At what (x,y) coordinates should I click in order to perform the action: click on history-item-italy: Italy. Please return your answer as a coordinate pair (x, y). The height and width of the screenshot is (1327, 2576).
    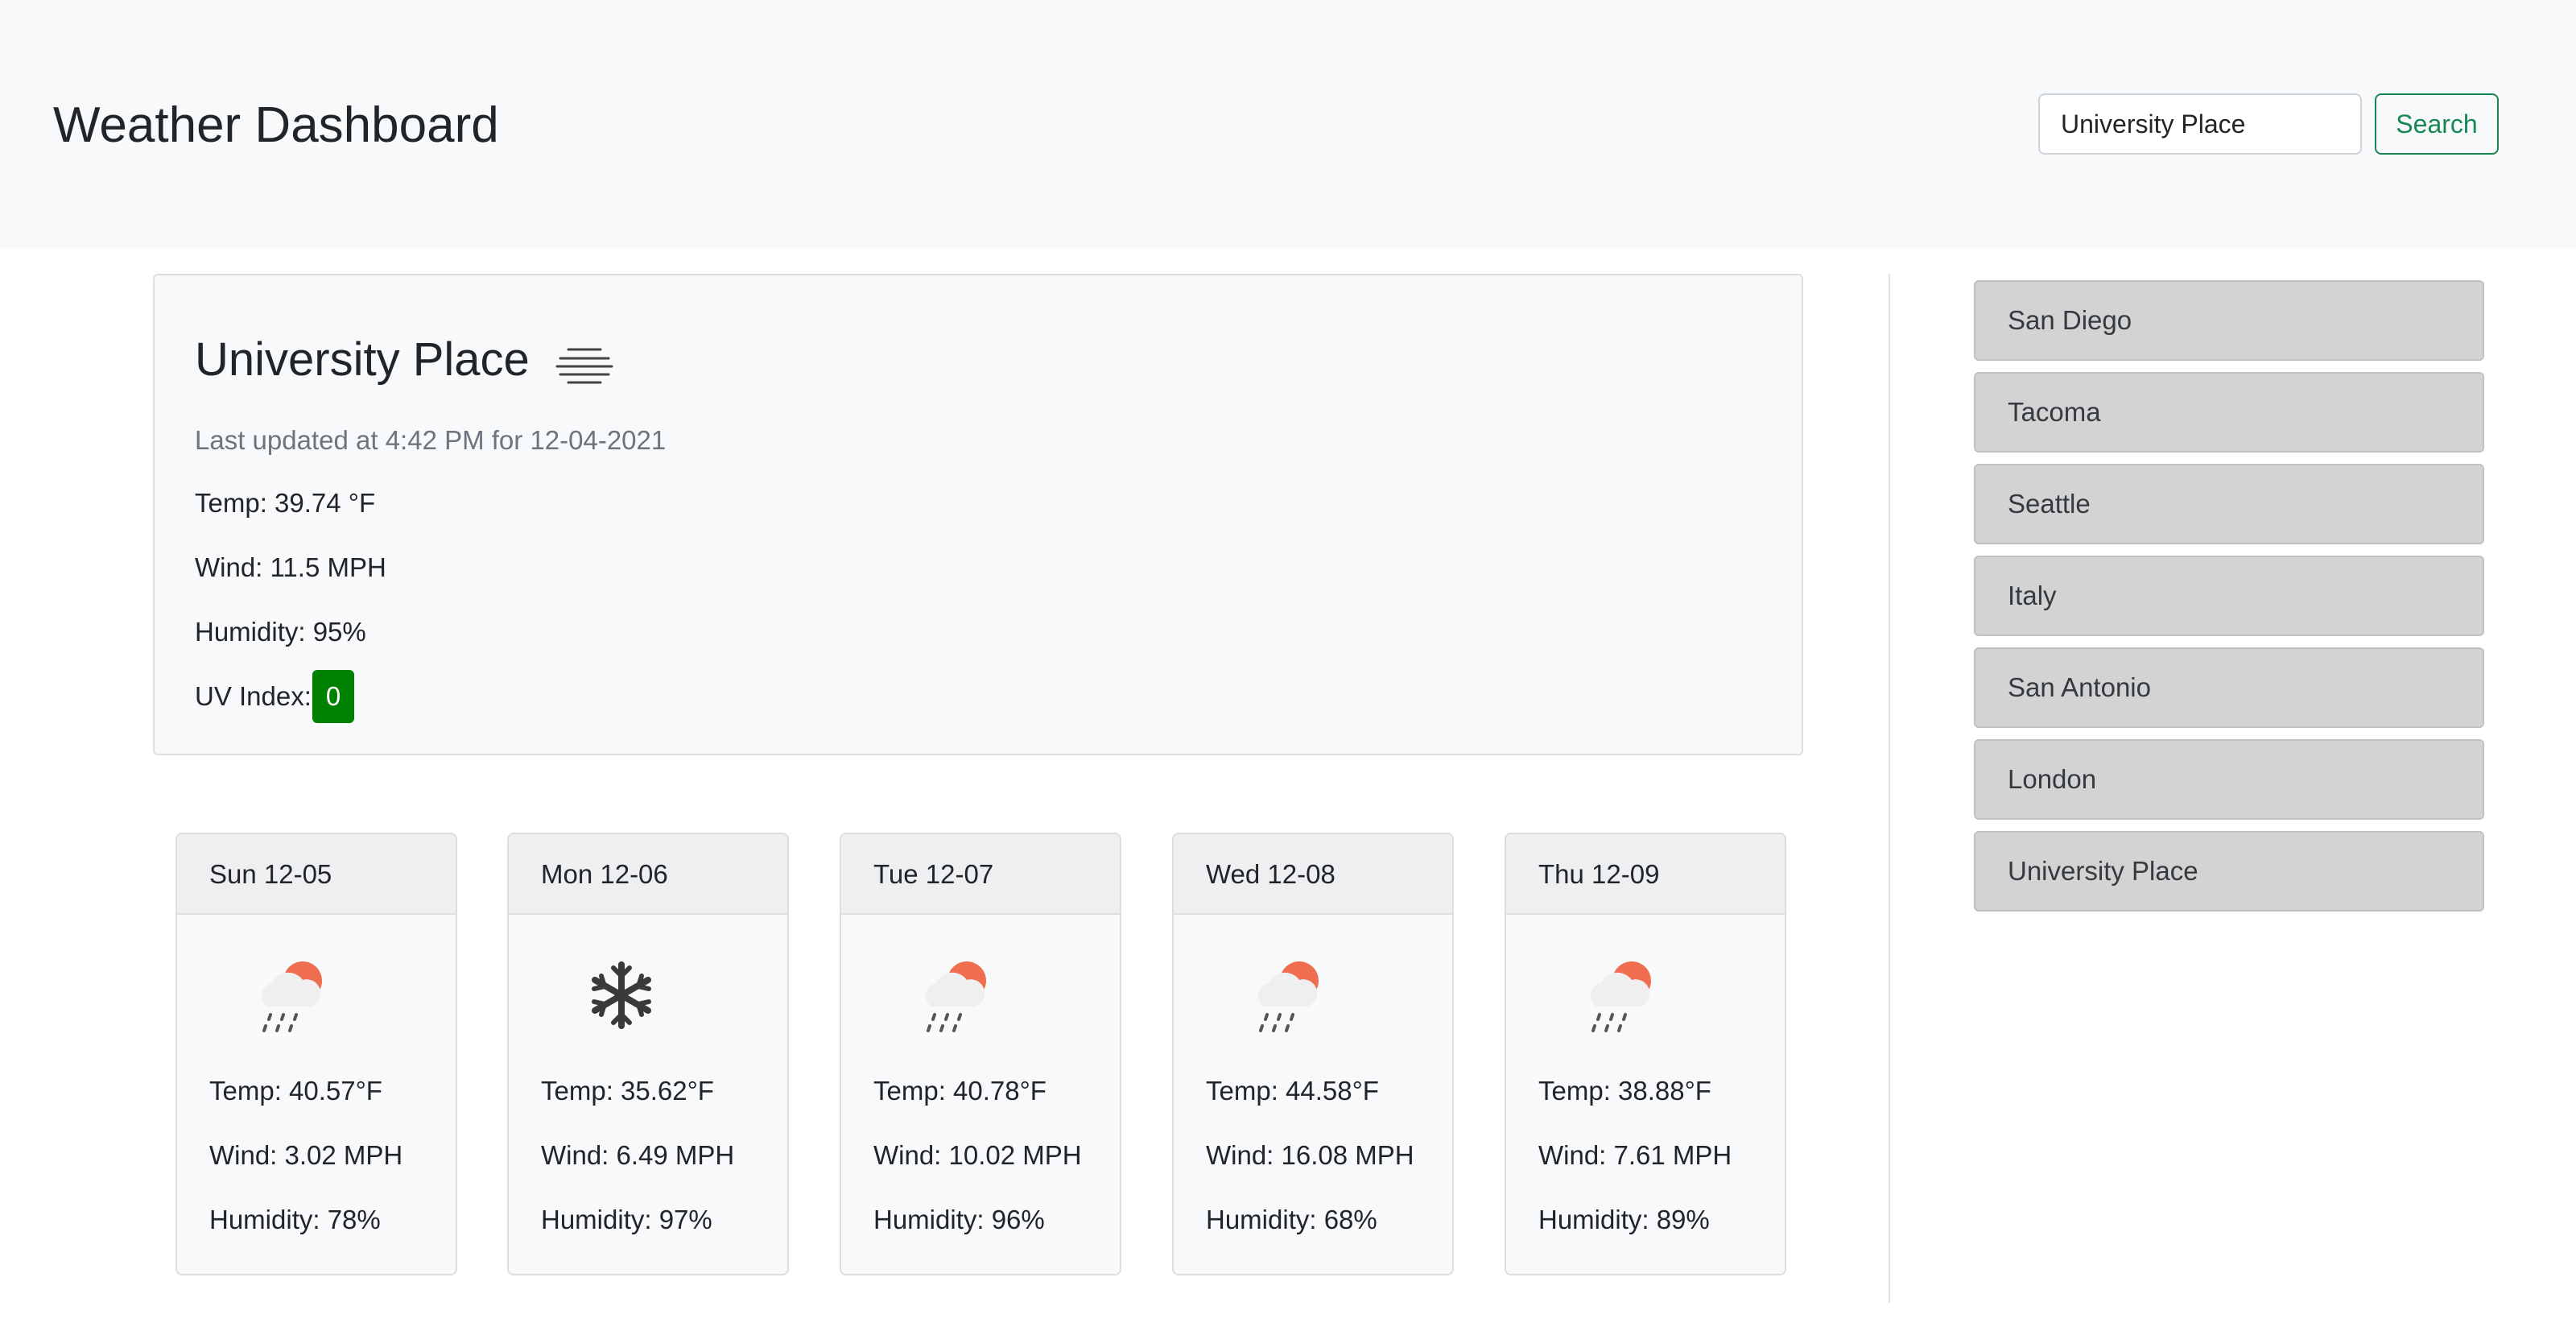
    Looking at the image, I should click on (2229, 596).